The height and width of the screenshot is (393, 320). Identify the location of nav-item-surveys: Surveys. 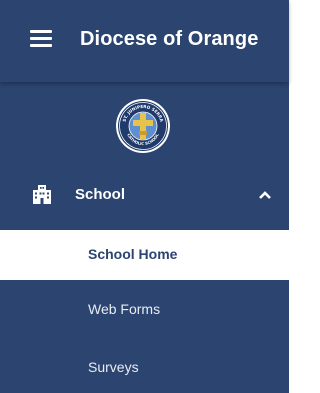
(144, 368).